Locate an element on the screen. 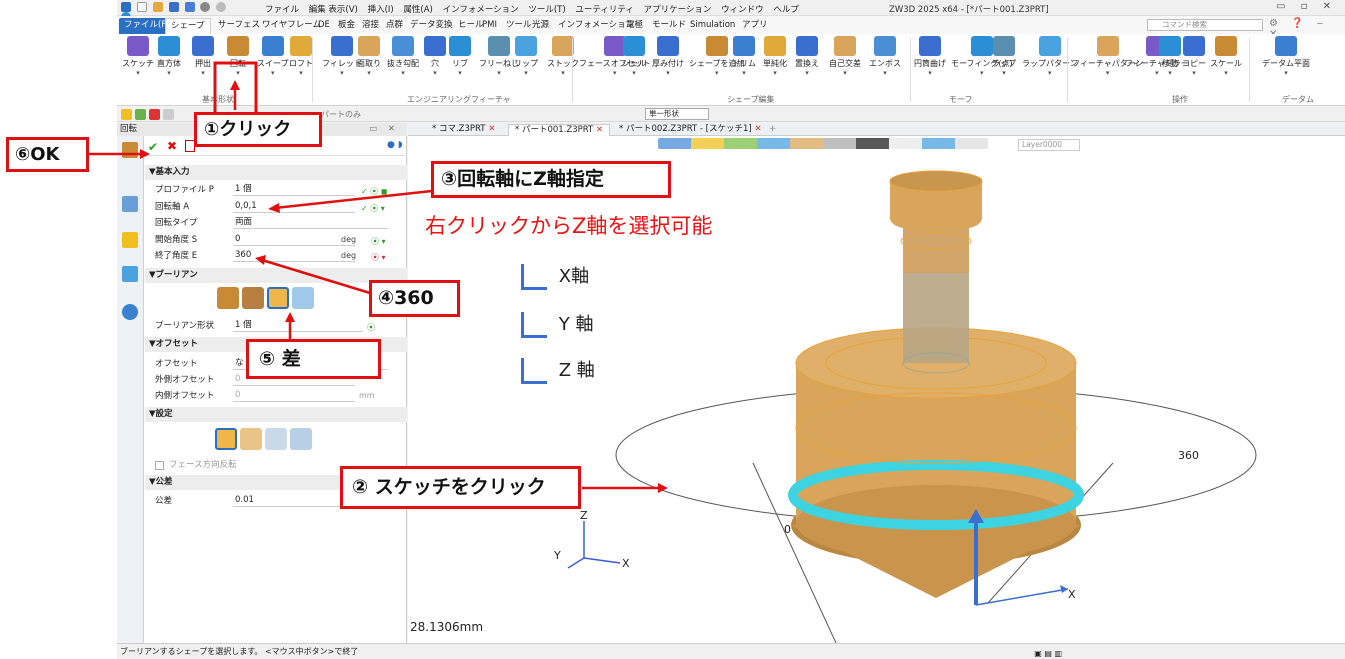 The width and height of the screenshot is (1345, 659). arrow-step2-head is located at coordinates (663, 488).